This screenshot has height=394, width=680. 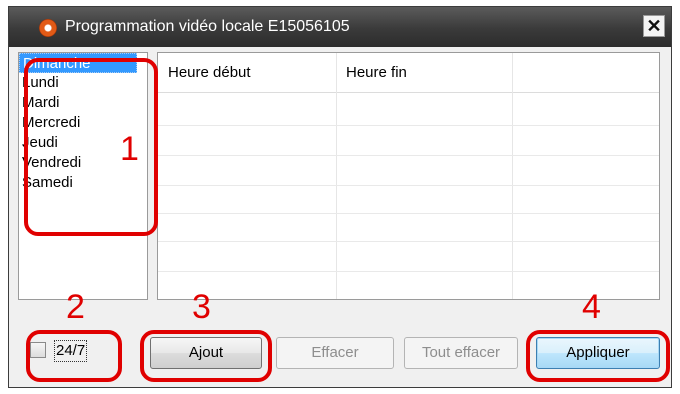 I want to click on callout-3-number: 3, so click(x=201, y=307).